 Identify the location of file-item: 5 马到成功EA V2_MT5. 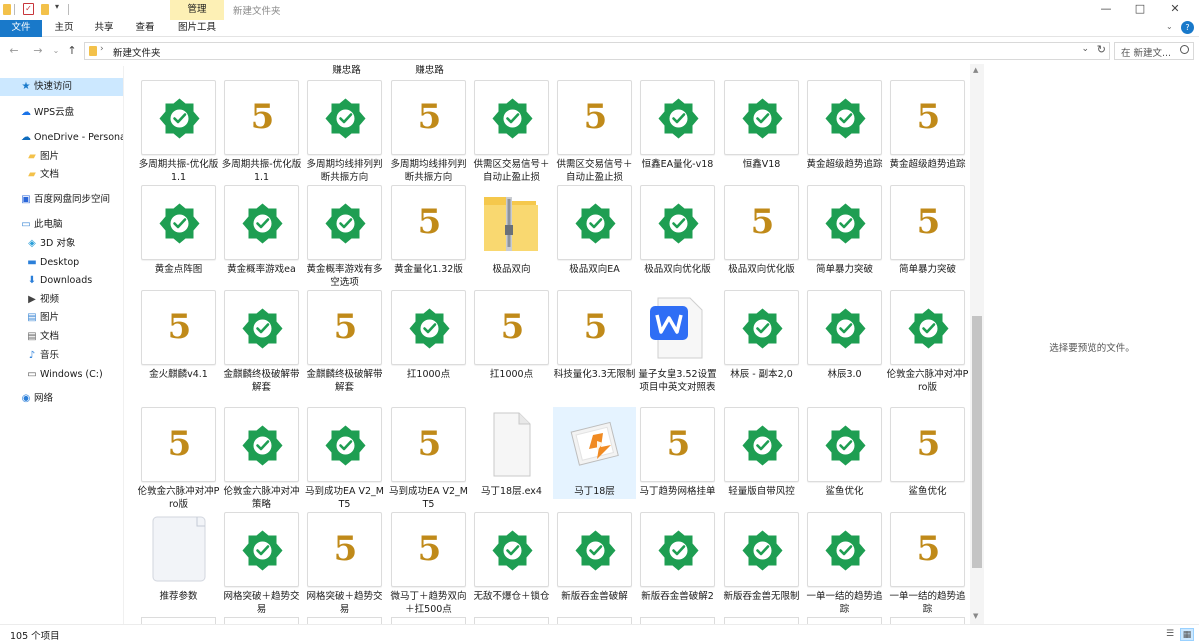
(428, 458).